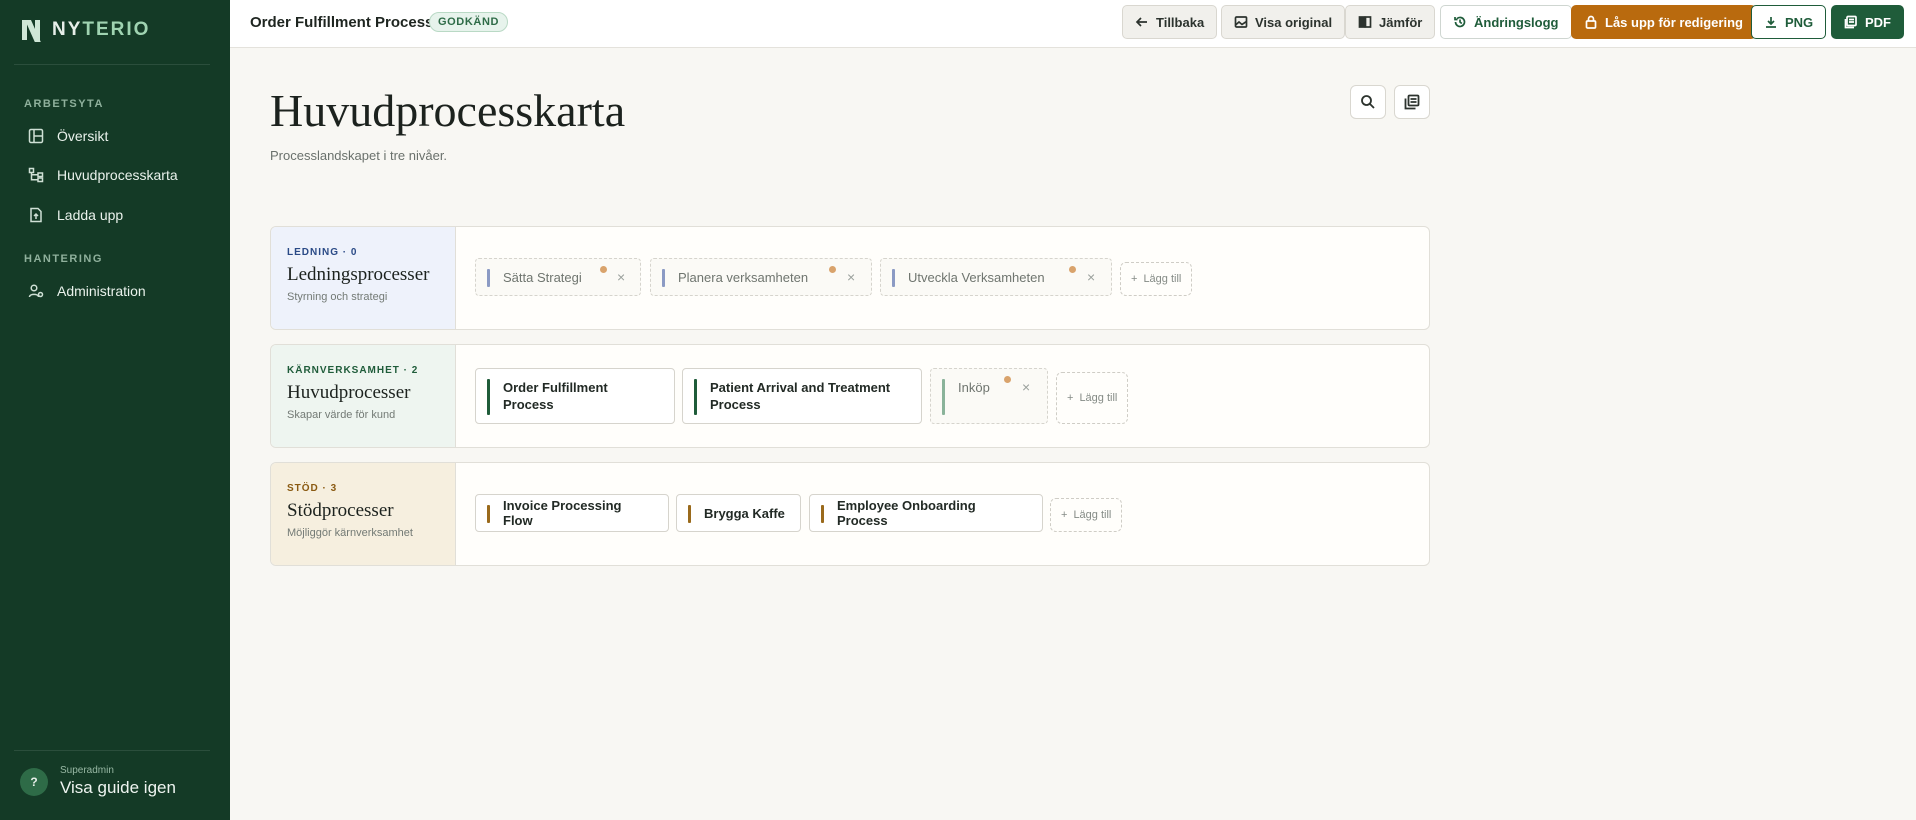 Image resolution: width=1916 pixels, height=820 pixels. What do you see at coordinates (32, 31) in the screenshot?
I see `logo-icon` at bounding box center [32, 31].